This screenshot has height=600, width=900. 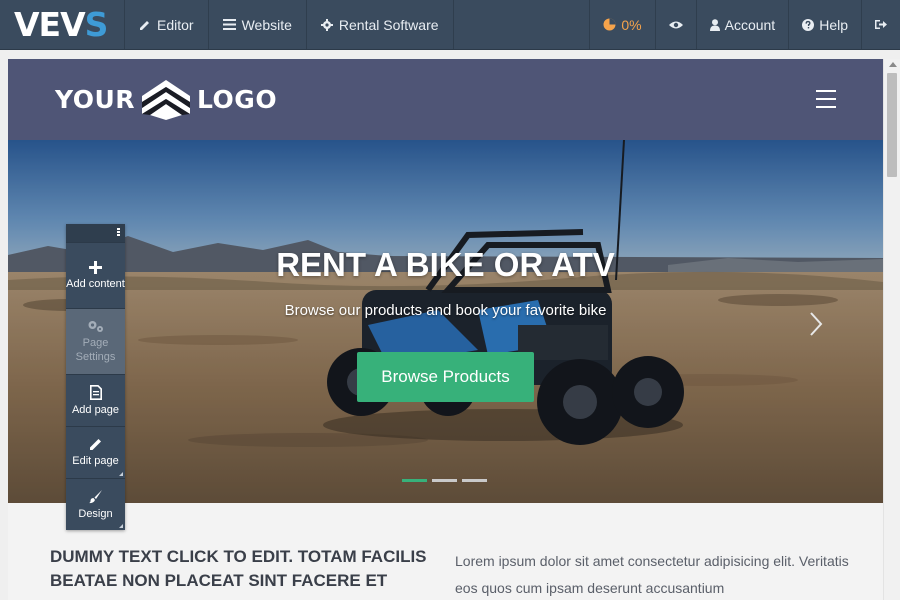 I want to click on preview-scrollbar, so click(x=891, y=329).